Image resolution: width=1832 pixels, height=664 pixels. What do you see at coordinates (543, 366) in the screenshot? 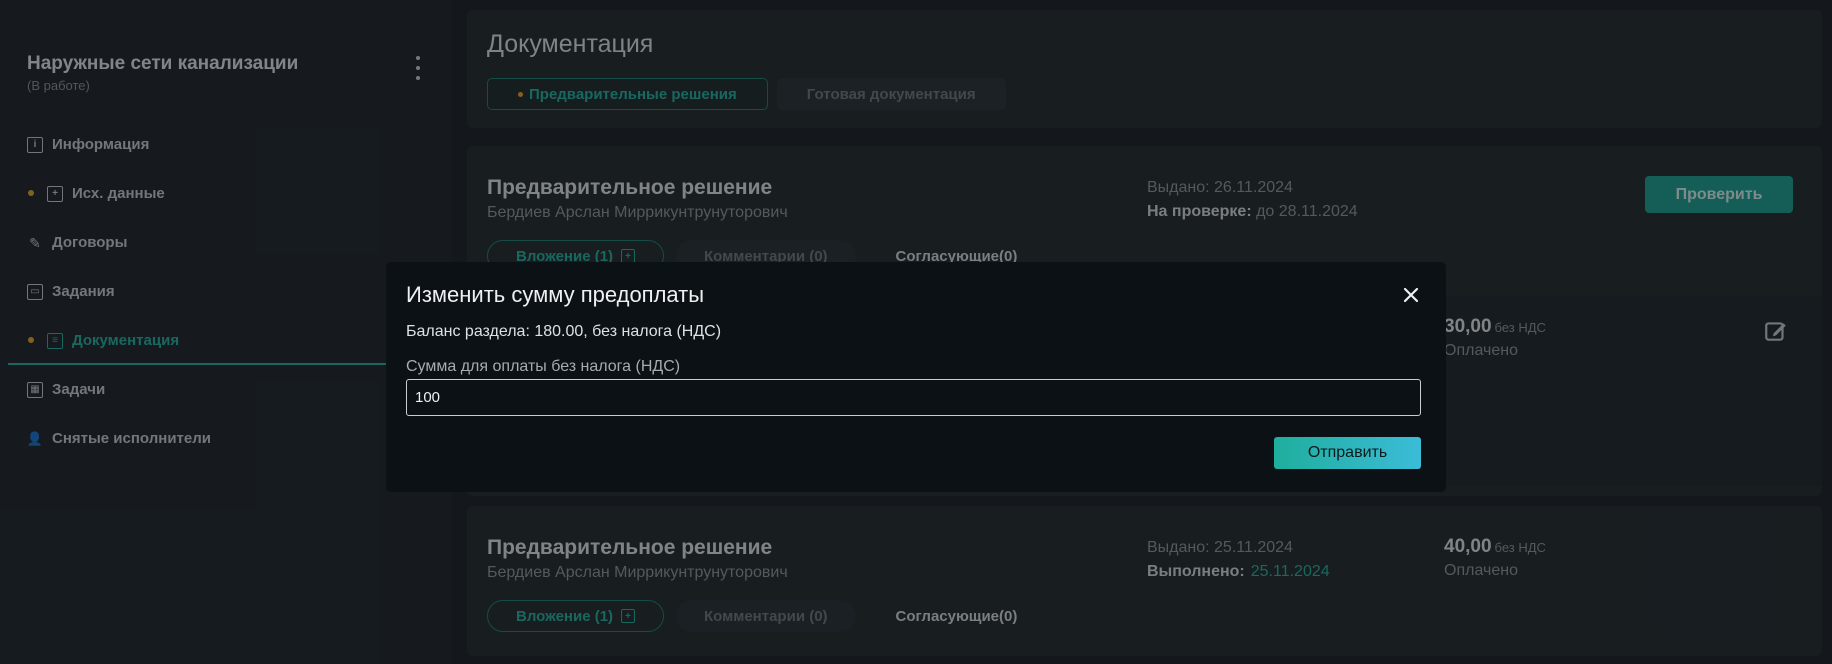
I see `amount-field-label: Сумма для оплаты без налога (НДС)` at bounding box center [543, 366].